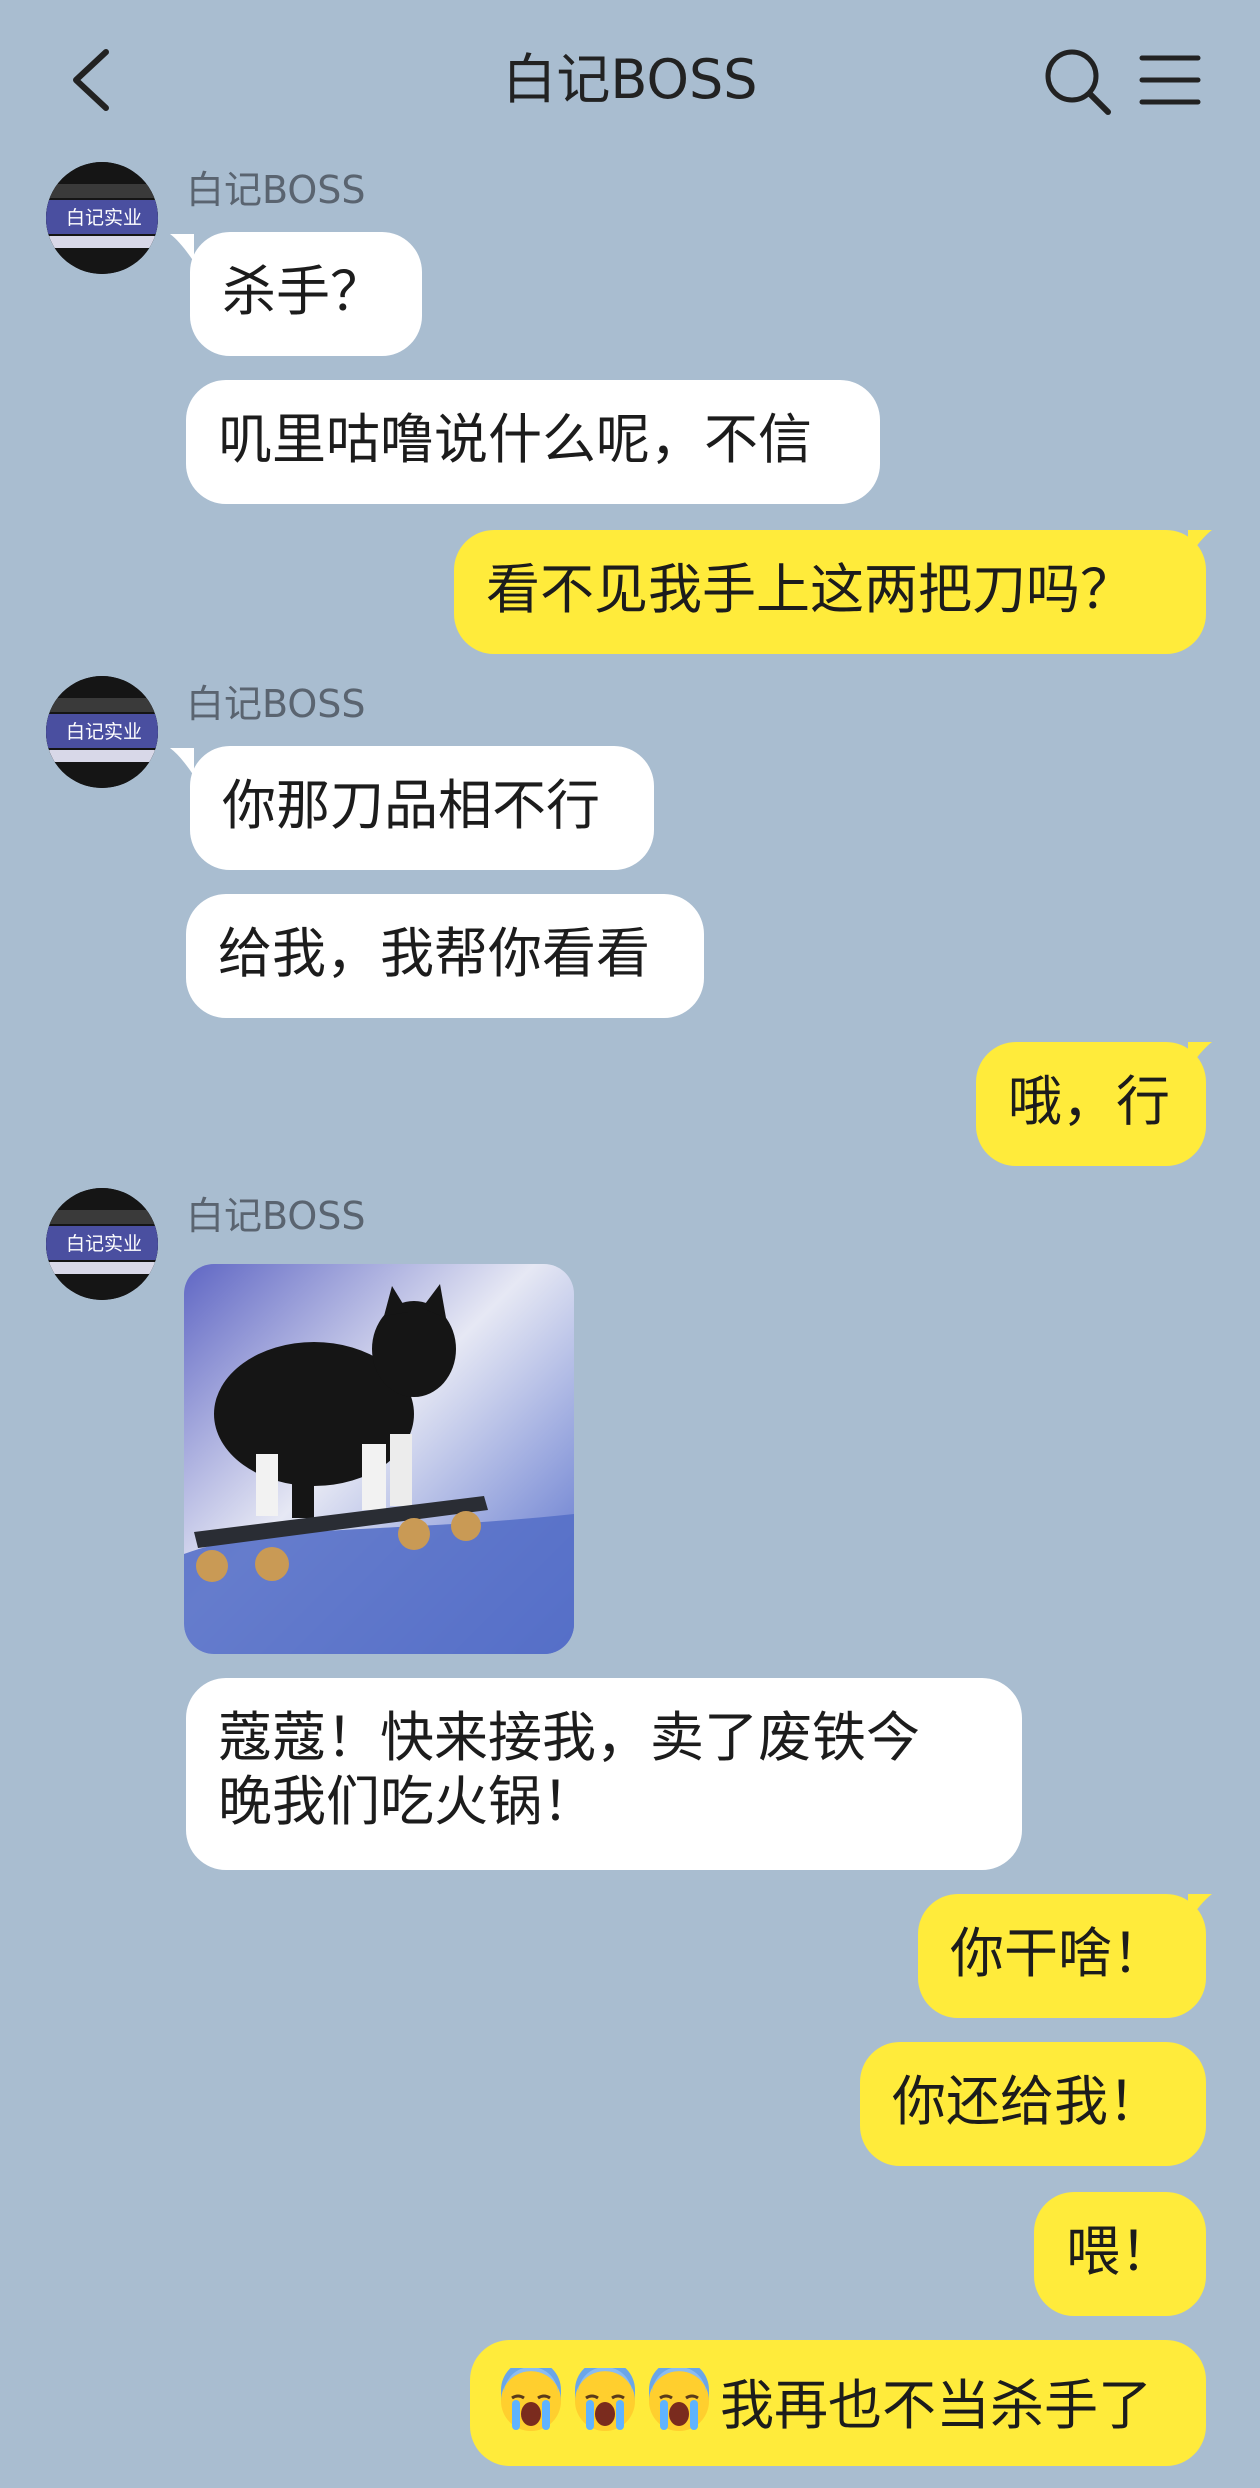  I want to click on message-text: 你干啥！, so click(1058, 1953).